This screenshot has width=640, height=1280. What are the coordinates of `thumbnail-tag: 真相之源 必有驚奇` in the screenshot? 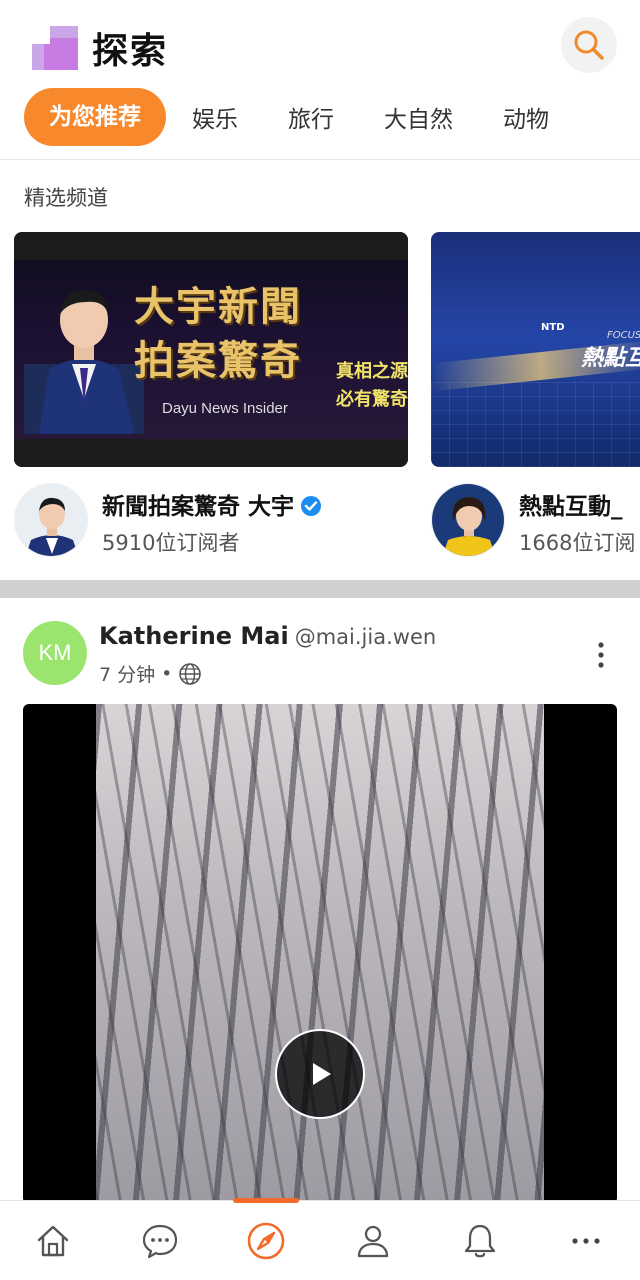 It's located at (372, 385).